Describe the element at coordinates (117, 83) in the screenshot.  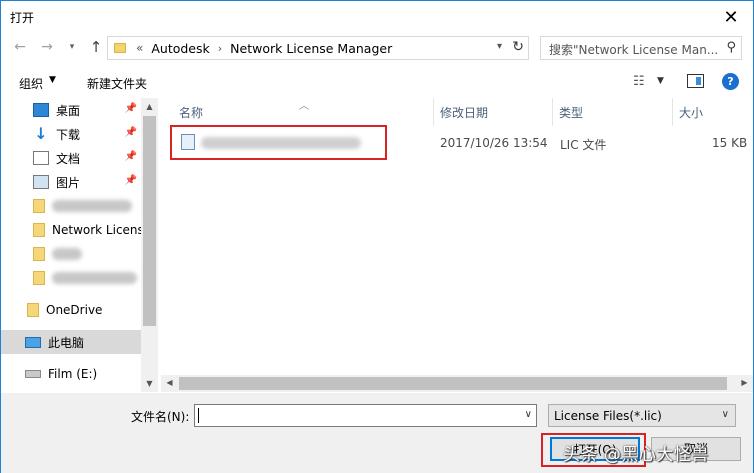
I see `new-folder-button: 新建文件夹` at that location.